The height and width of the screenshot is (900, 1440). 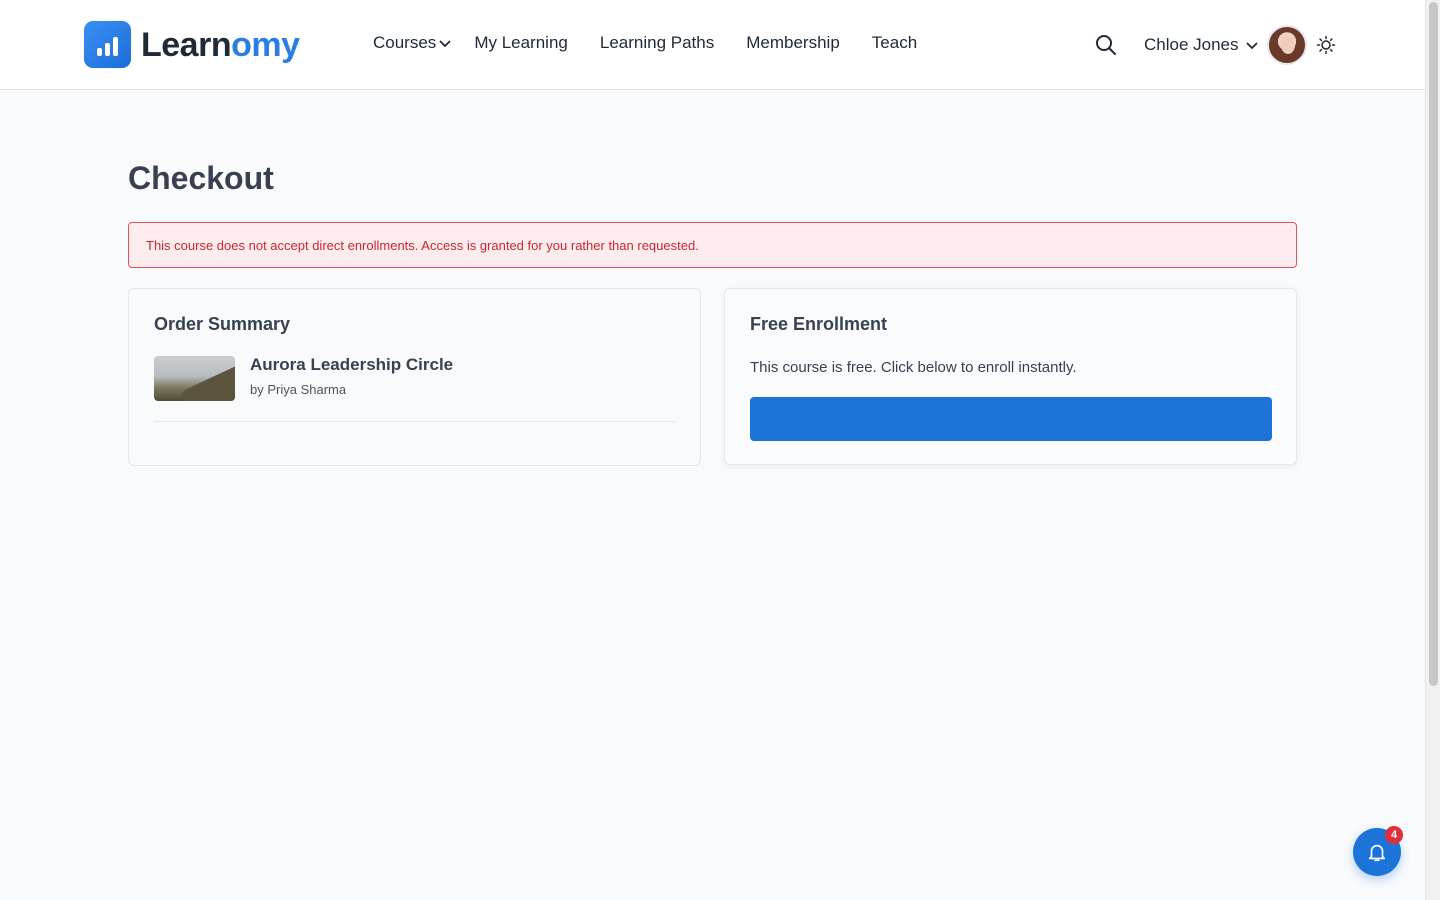 I want to click on theme-toggle, so click(x=1326, y=45).